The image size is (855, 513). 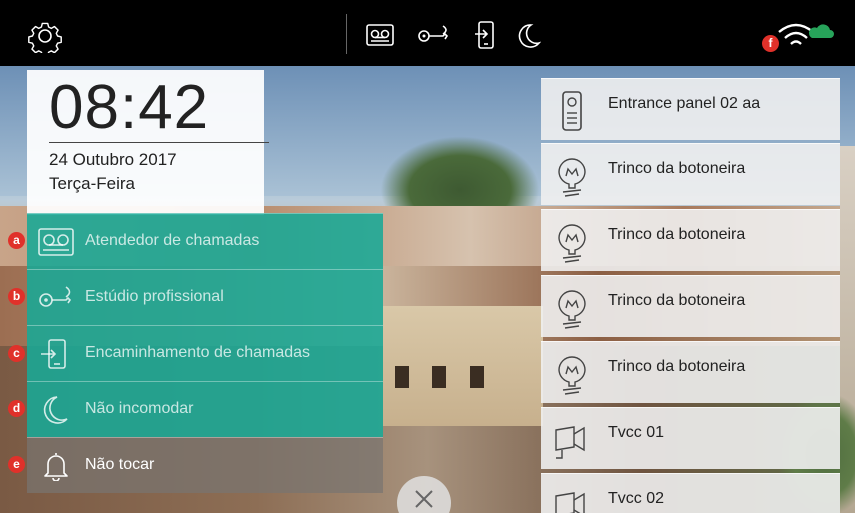 What do you see at coordinates (16, 408) in the screenshot?
I see `menu-badge: d` at bounding box center [16, 408].